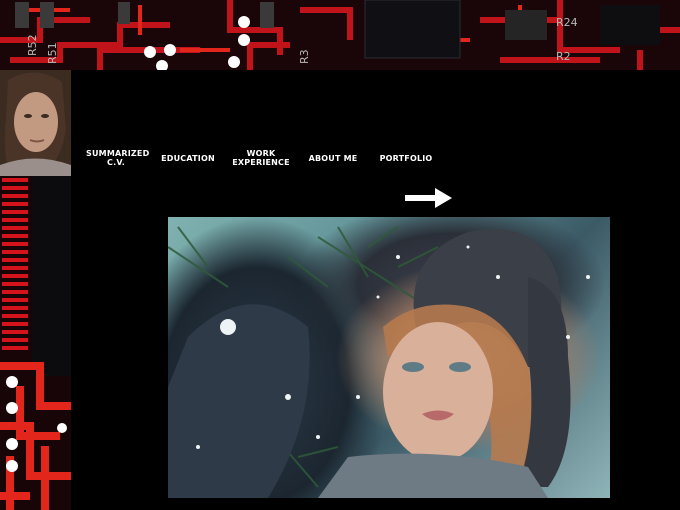 The width and height of the screenshot is (680, 510). What do you see at coordinates (340, 35) in the screenshot?
I see `header-banner: R52 R51 R3 R24 R2` at bounding box center [340, 35].